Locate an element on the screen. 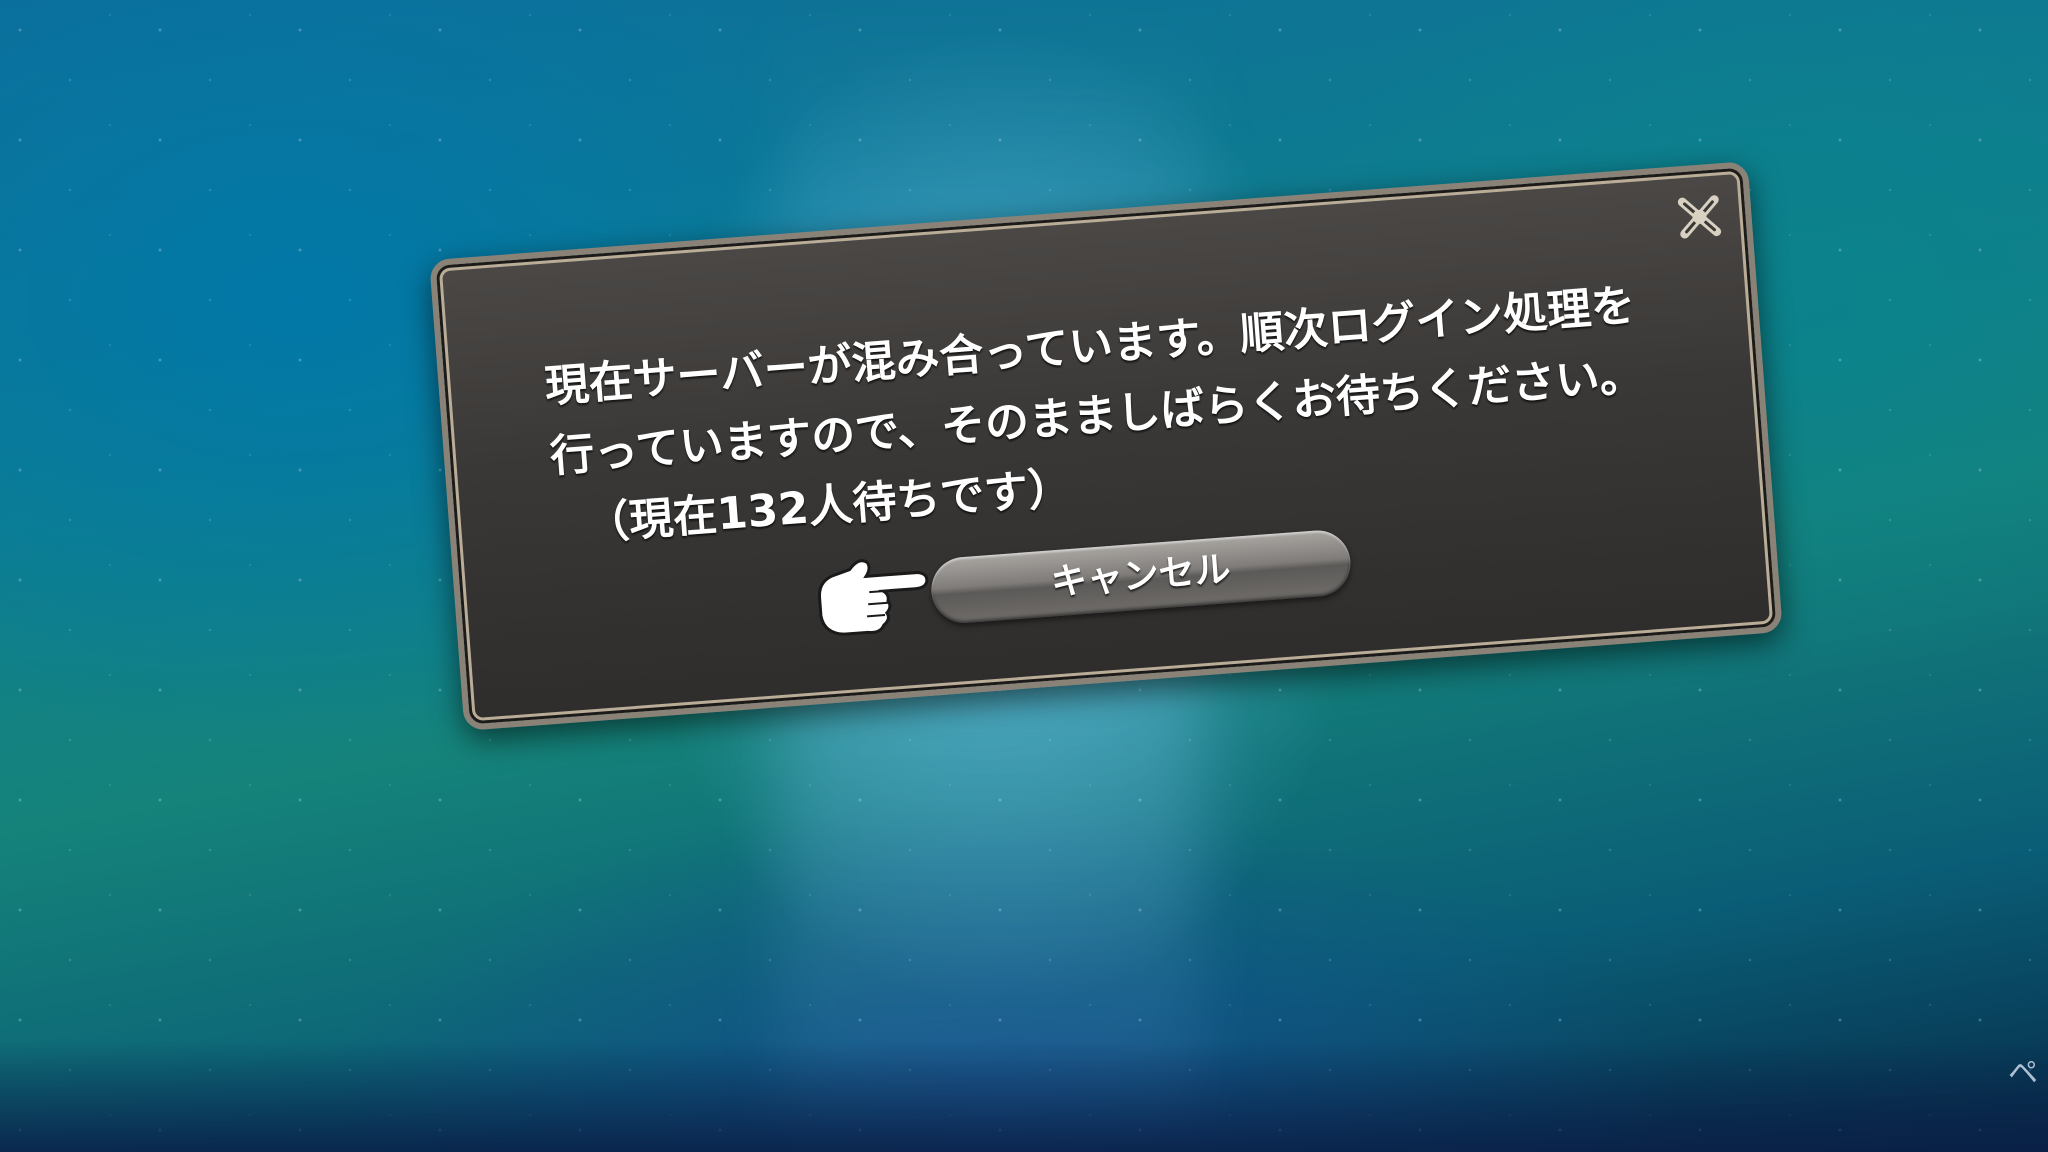 The width and height of the screenshot is (2048, 1152). corner-label: ペ is located at coordinates (2023, 1073).